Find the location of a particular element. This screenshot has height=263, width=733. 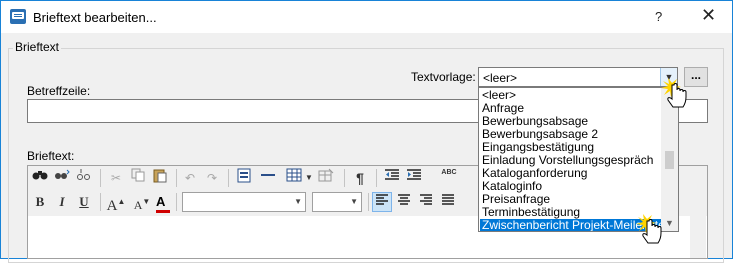

font-size-select: ▼ is located at coordinates (337, 202).